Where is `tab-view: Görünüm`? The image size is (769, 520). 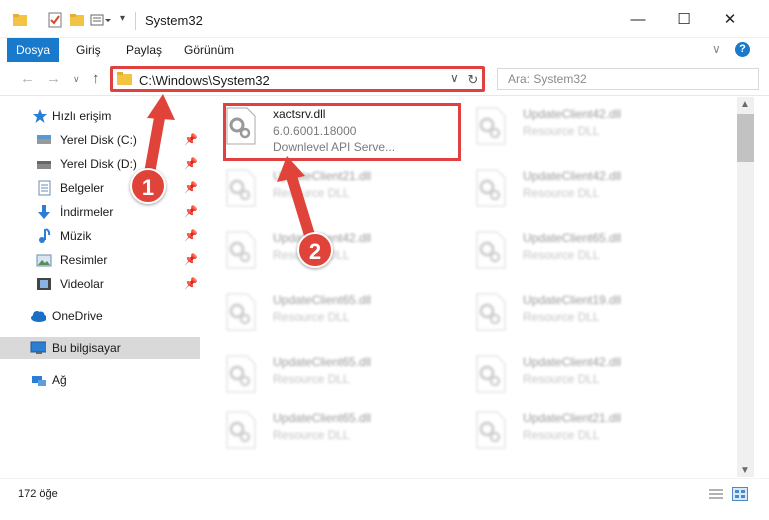
tab-view: Görünüm is located at coordinates (209, 50).